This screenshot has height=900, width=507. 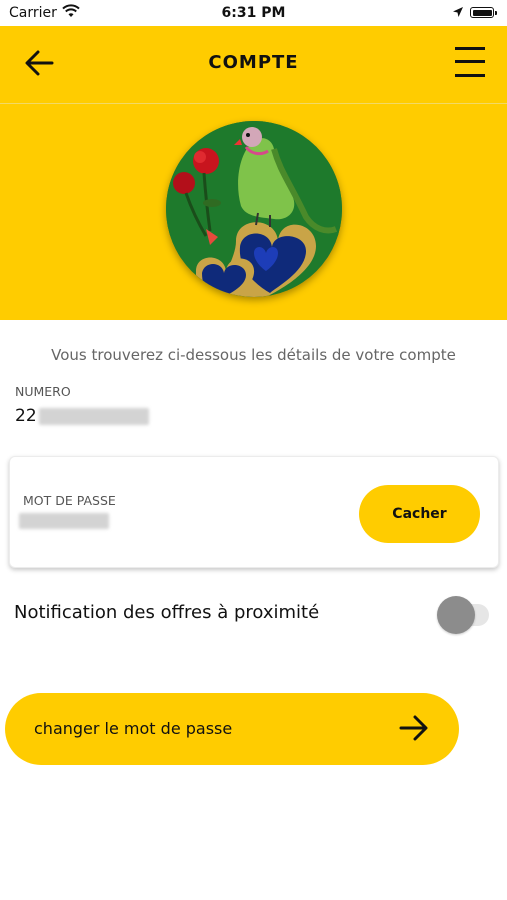 I want to click on header-divider, so click(x=253, y=103).